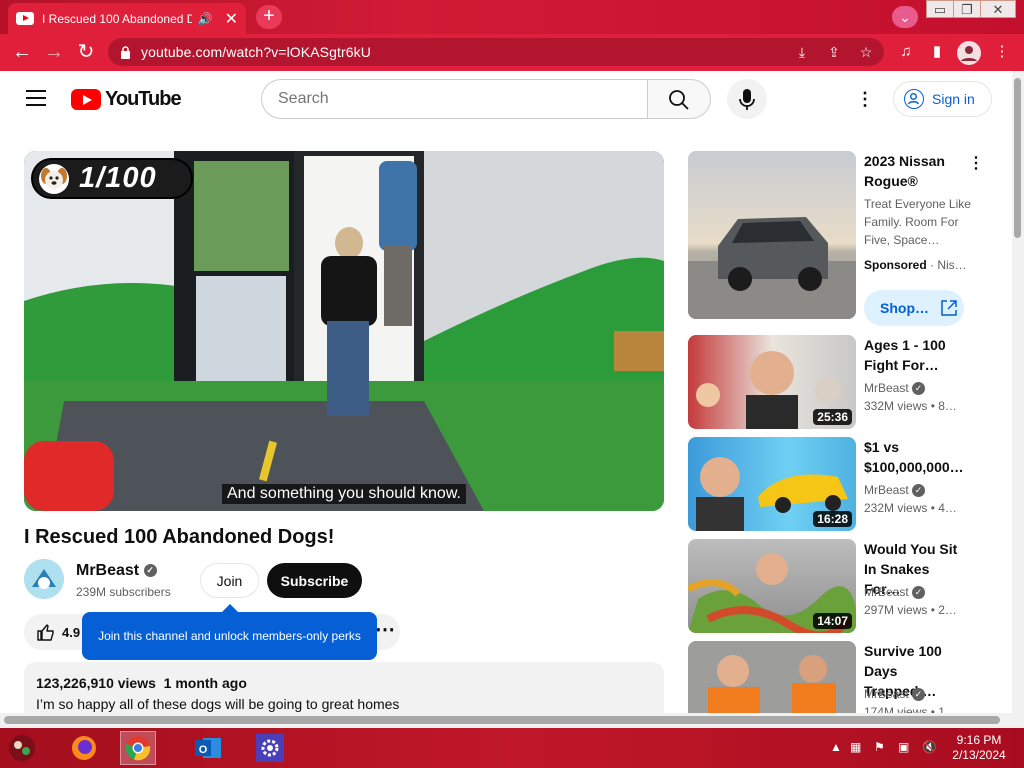  What do you see at coordinates (118, 178) in the screenshot?
I see `dog-counter-text: 1/100` at bounding box center [118, 178].